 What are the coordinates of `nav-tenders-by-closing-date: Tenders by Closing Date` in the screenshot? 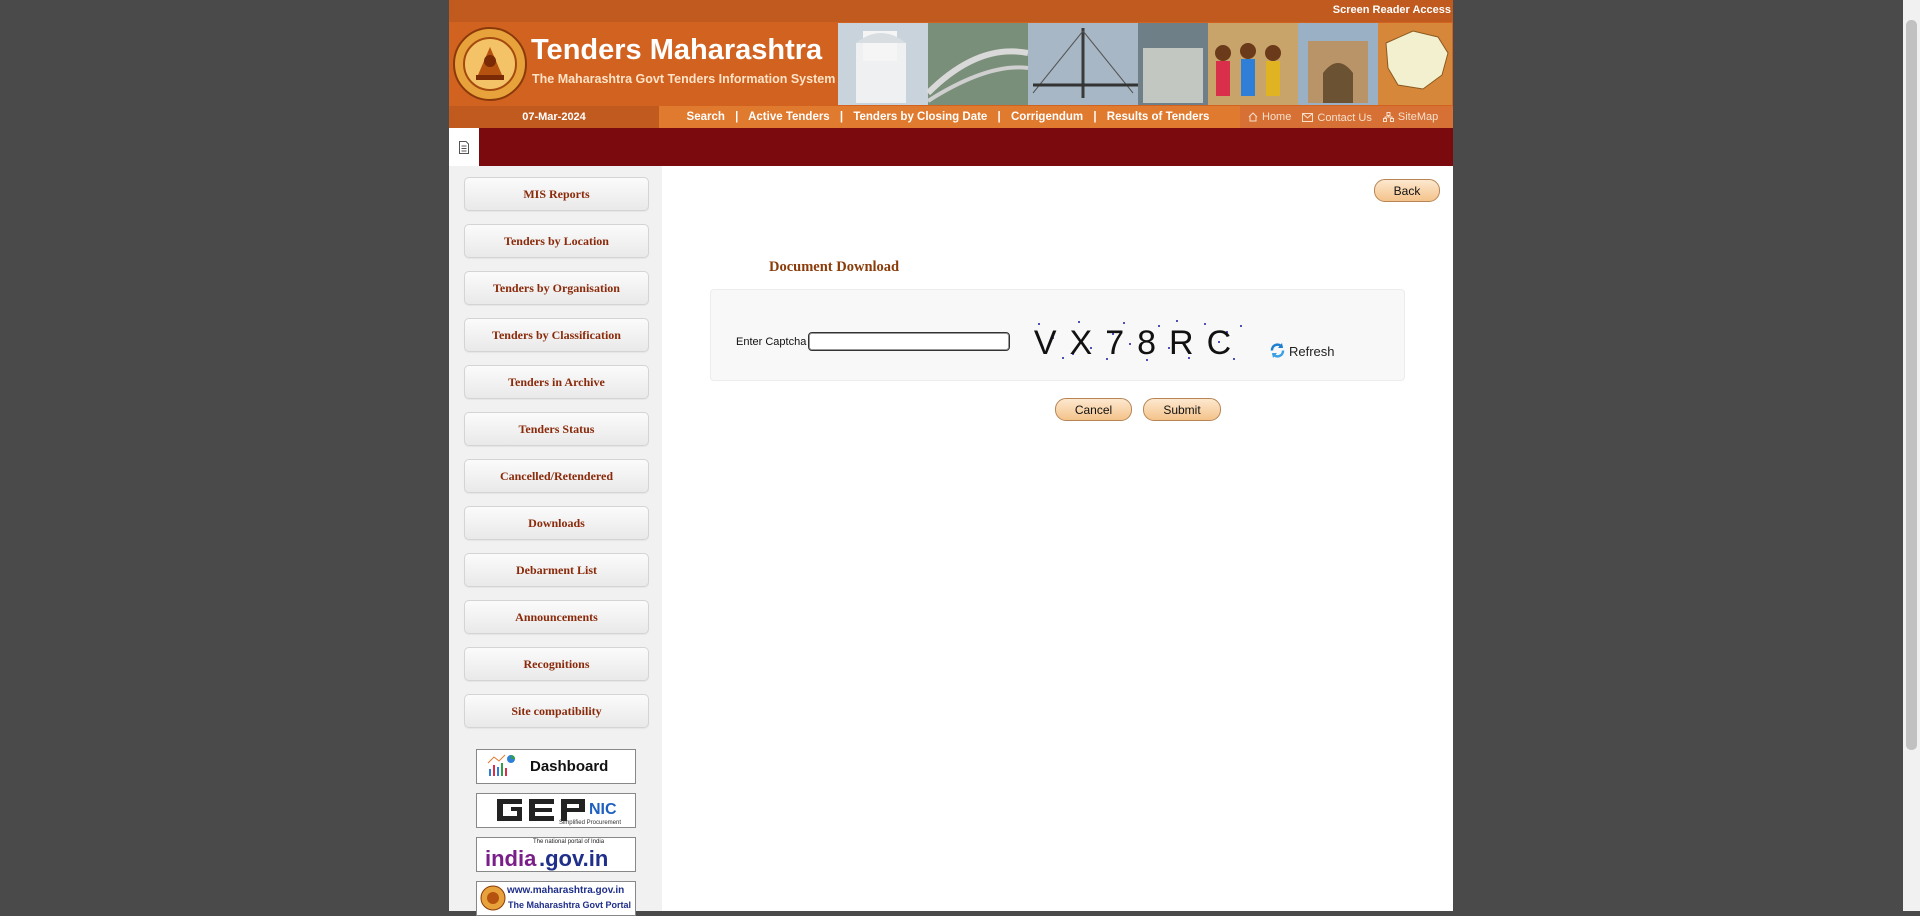 It's located at (920, 117).